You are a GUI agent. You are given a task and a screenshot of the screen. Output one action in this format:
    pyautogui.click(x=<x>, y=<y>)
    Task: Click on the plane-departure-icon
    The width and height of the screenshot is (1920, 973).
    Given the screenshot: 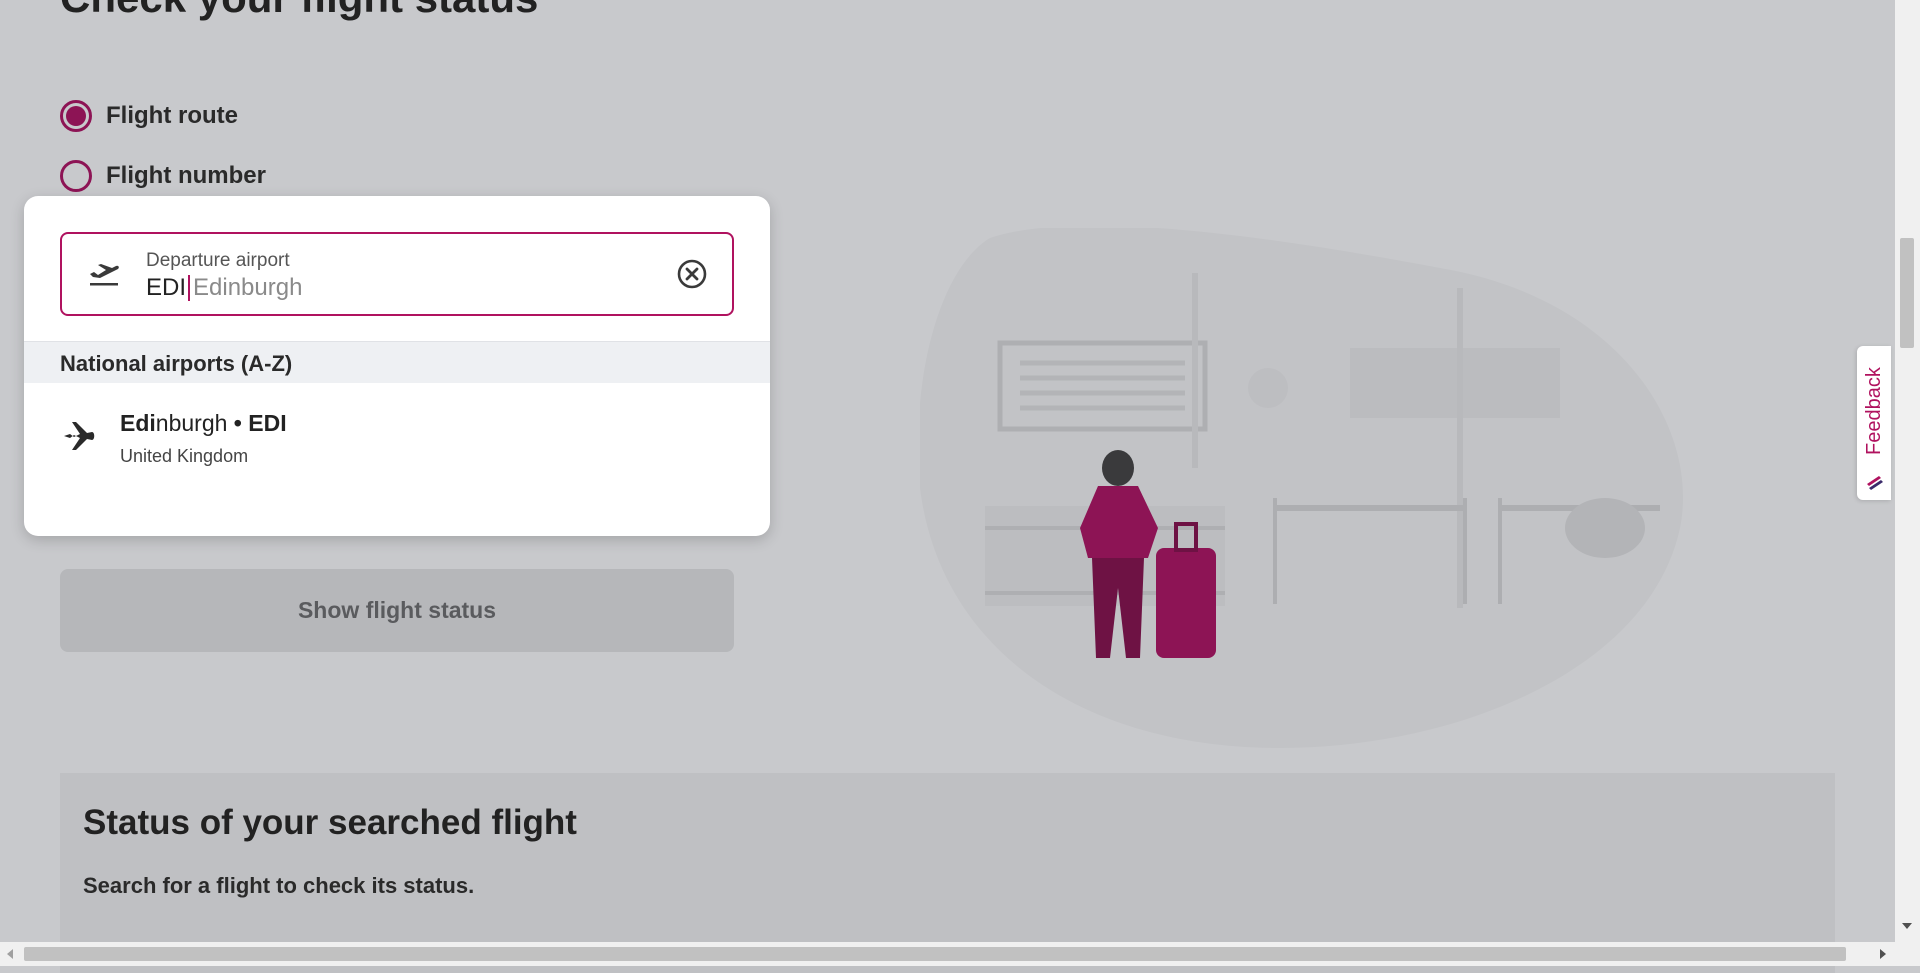 What is the action you would take?
    pyautogui.click(x=104, y=275)
    